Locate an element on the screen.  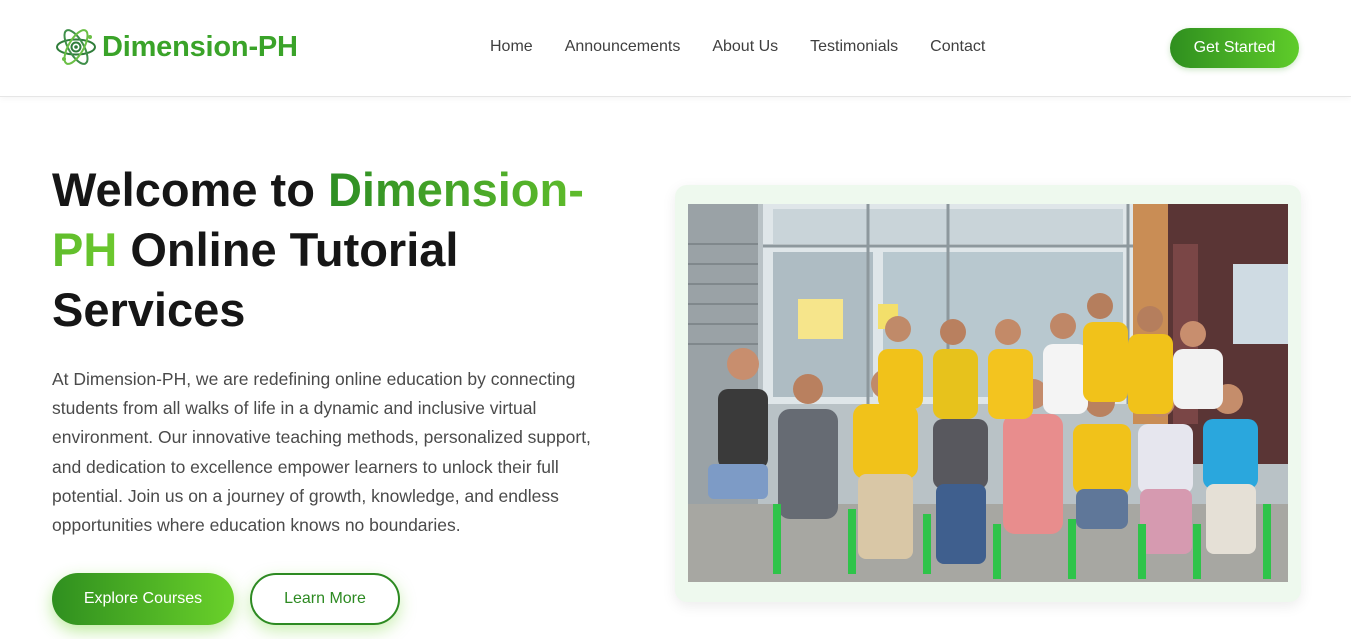
explore-courses-button: Explore Courses is located at coordinates (143, 599).